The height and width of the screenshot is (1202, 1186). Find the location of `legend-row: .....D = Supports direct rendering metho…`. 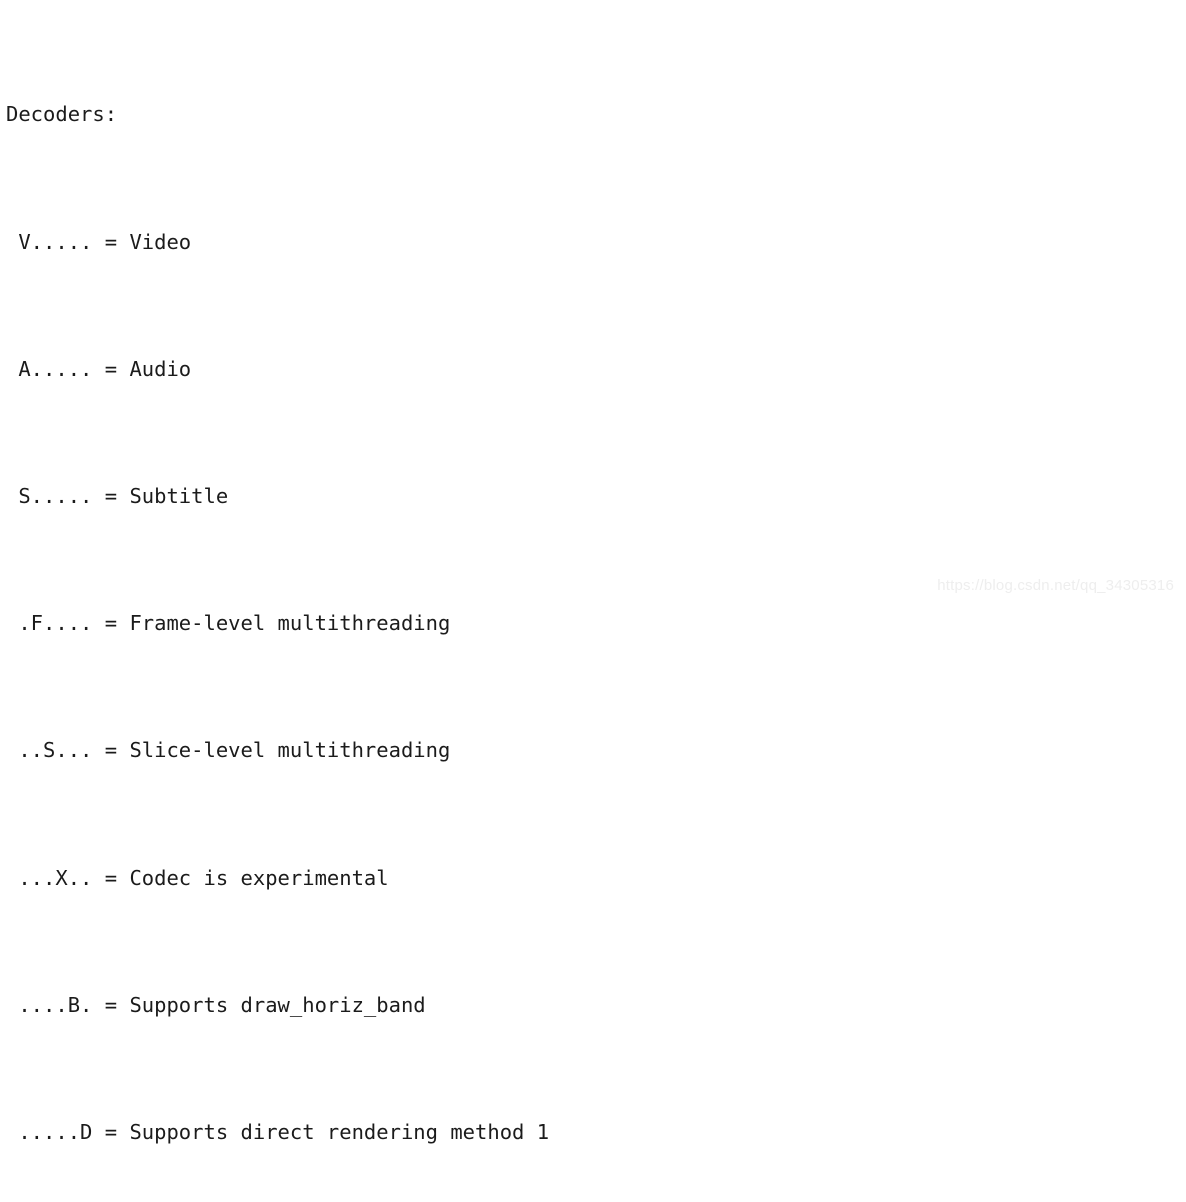

legend-row: .....D = Supports direct rendering metho… is located at coordinates (596, 1133).